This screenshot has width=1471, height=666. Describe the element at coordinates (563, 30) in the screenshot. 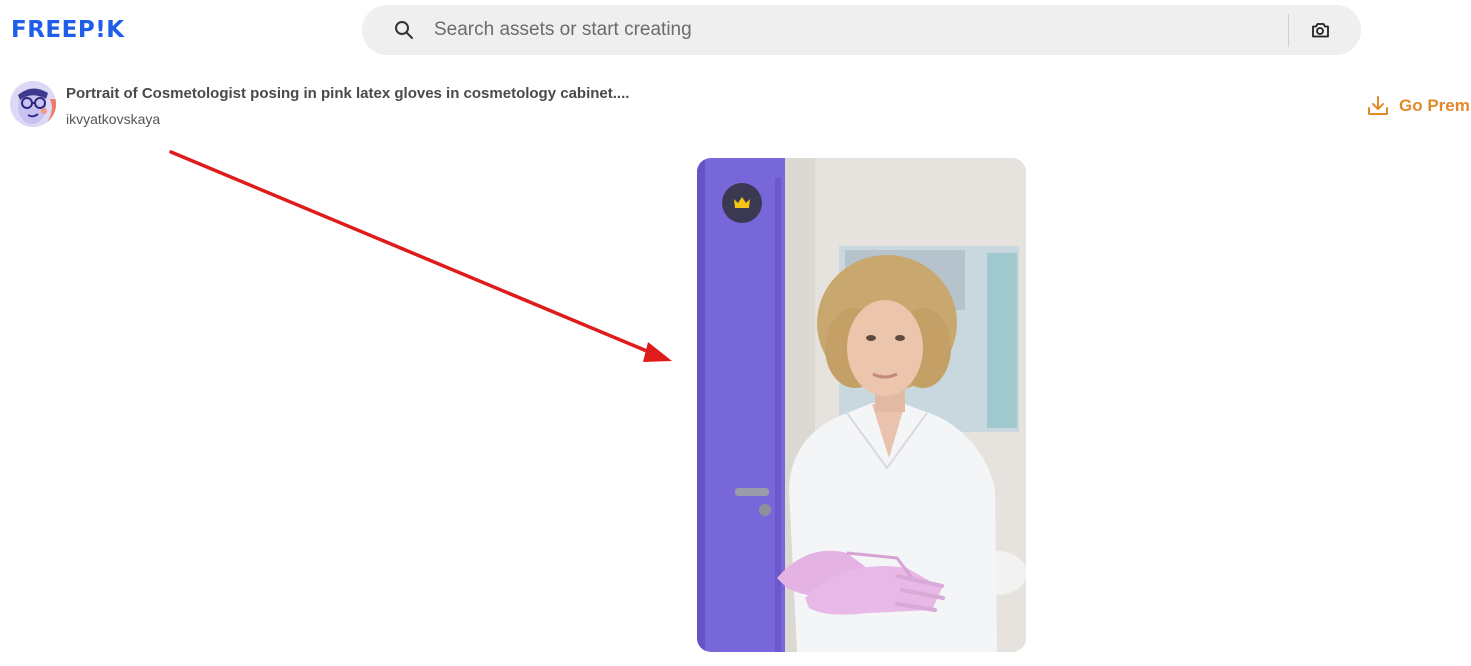

I see `search-input: Search assets or start creating` at that location.